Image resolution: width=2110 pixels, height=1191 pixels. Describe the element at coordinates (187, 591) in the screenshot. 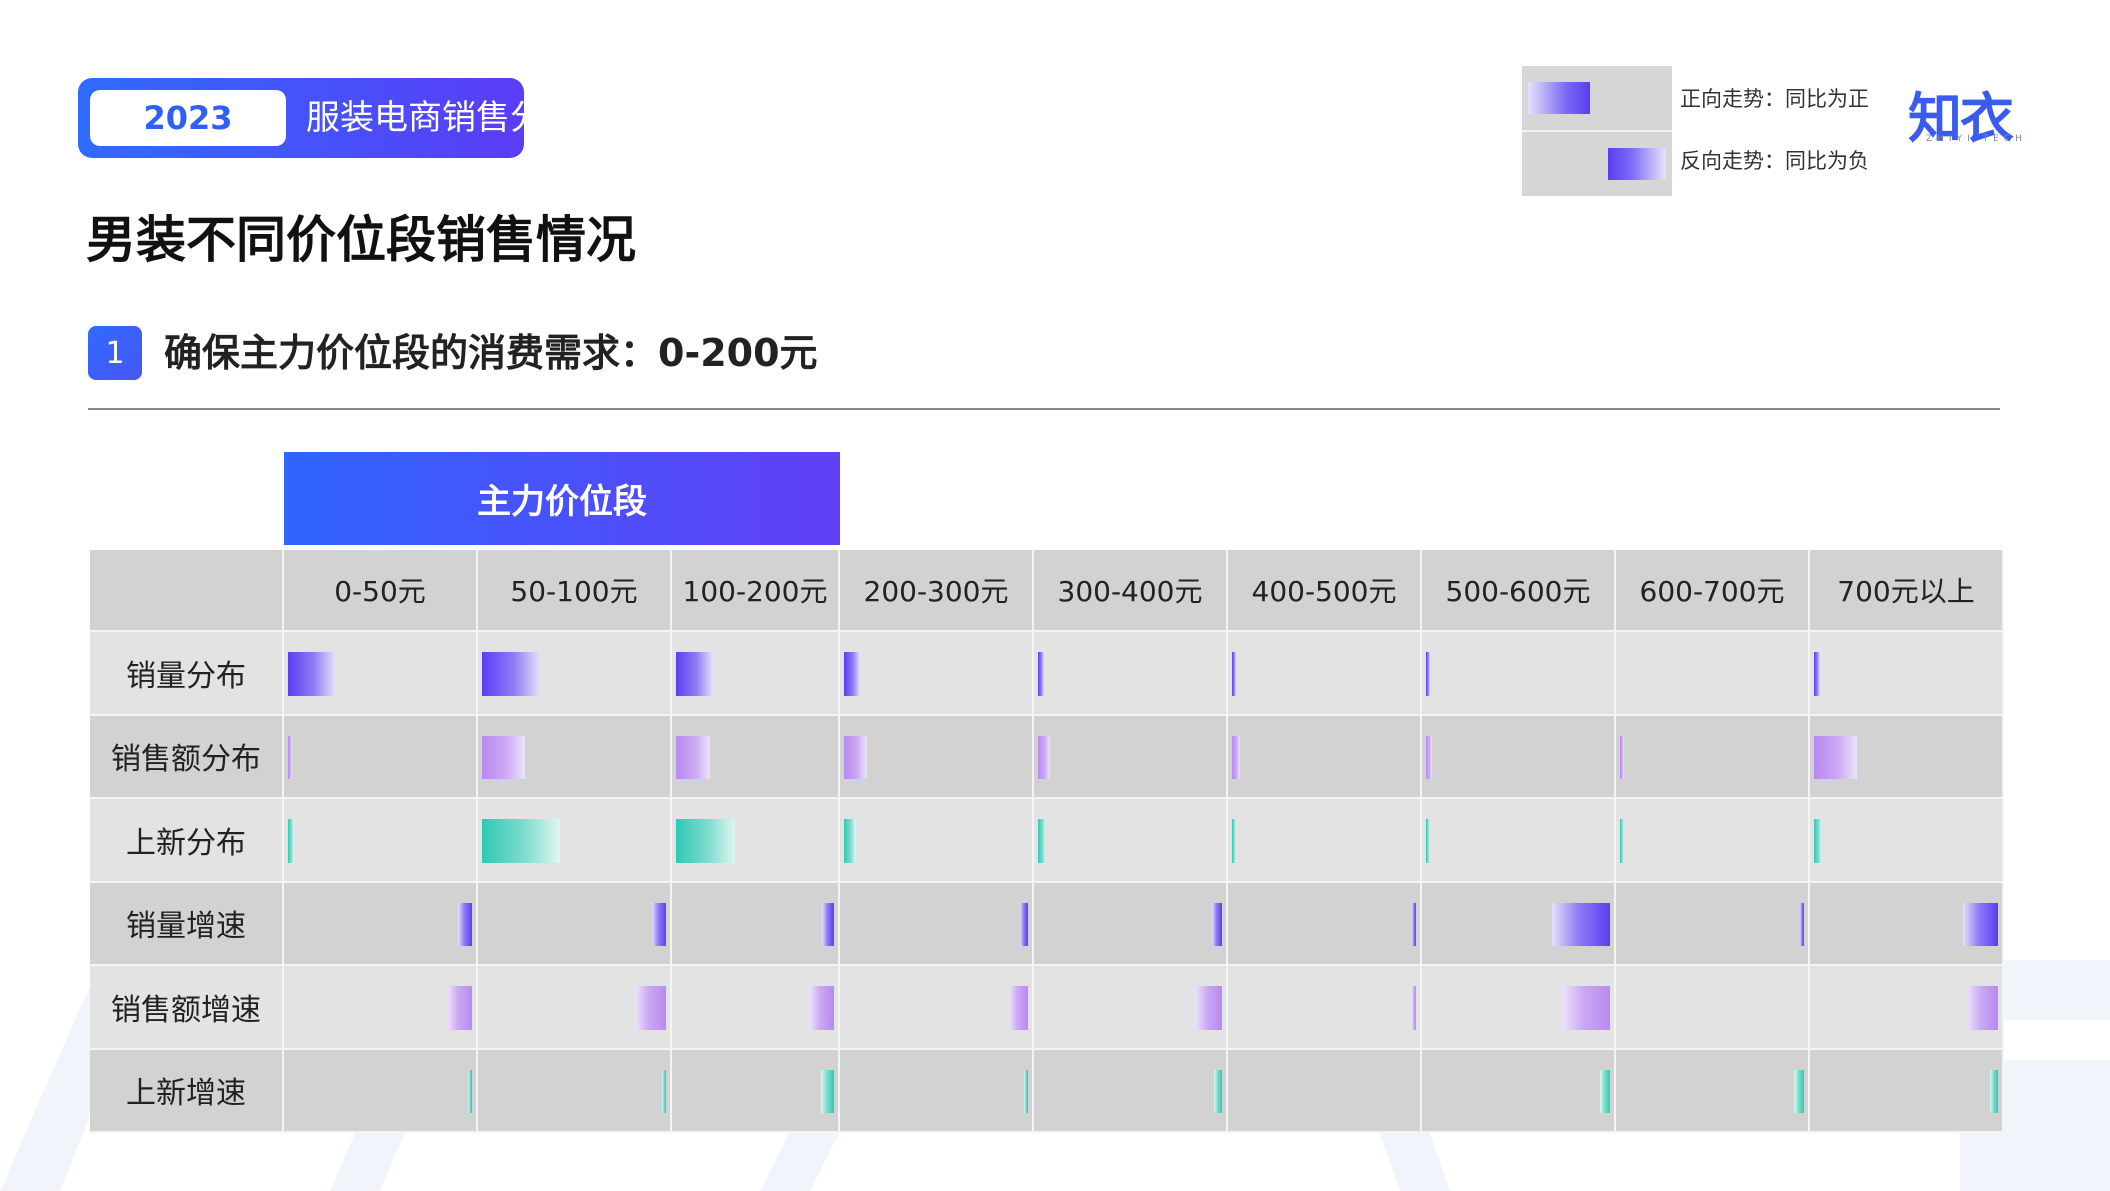

I see `table-corner` at that location.